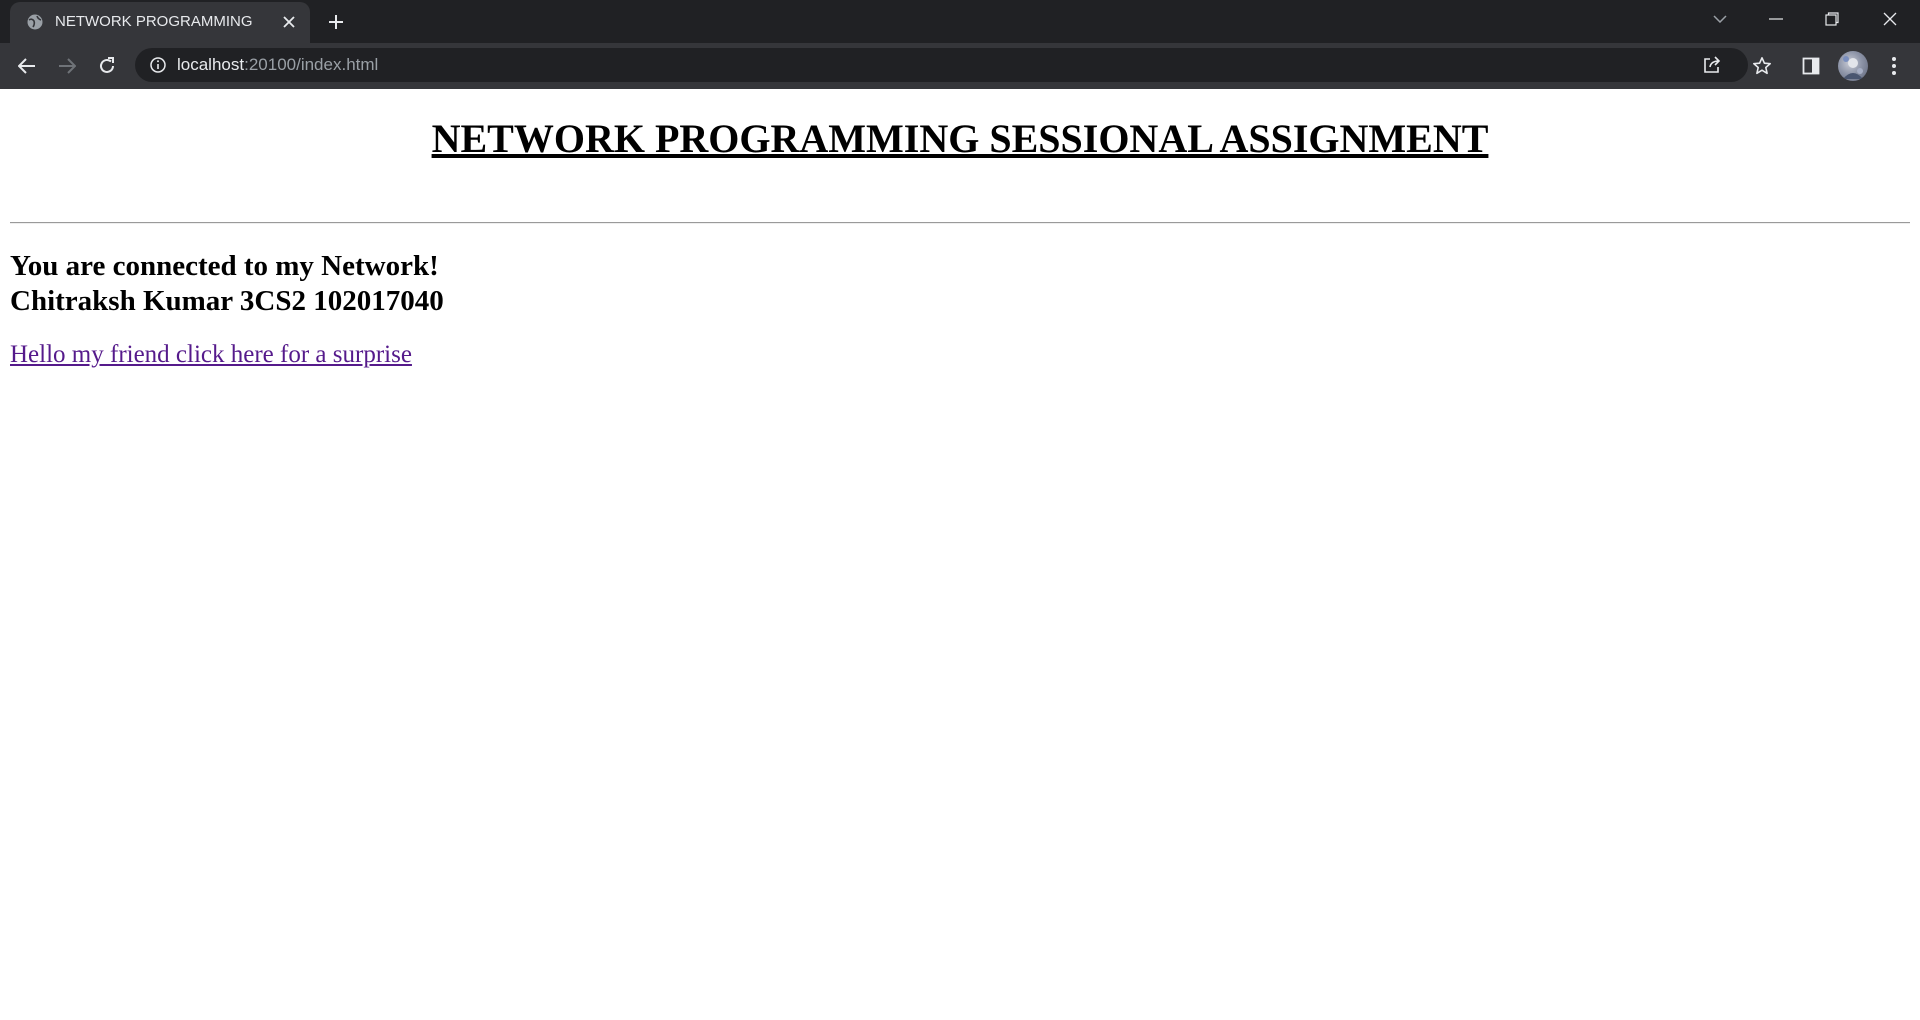 This screenshot has width=1920, height=1020. I want to click on browser-toolbar: localhost:20100/index.html, so click(960, 66).